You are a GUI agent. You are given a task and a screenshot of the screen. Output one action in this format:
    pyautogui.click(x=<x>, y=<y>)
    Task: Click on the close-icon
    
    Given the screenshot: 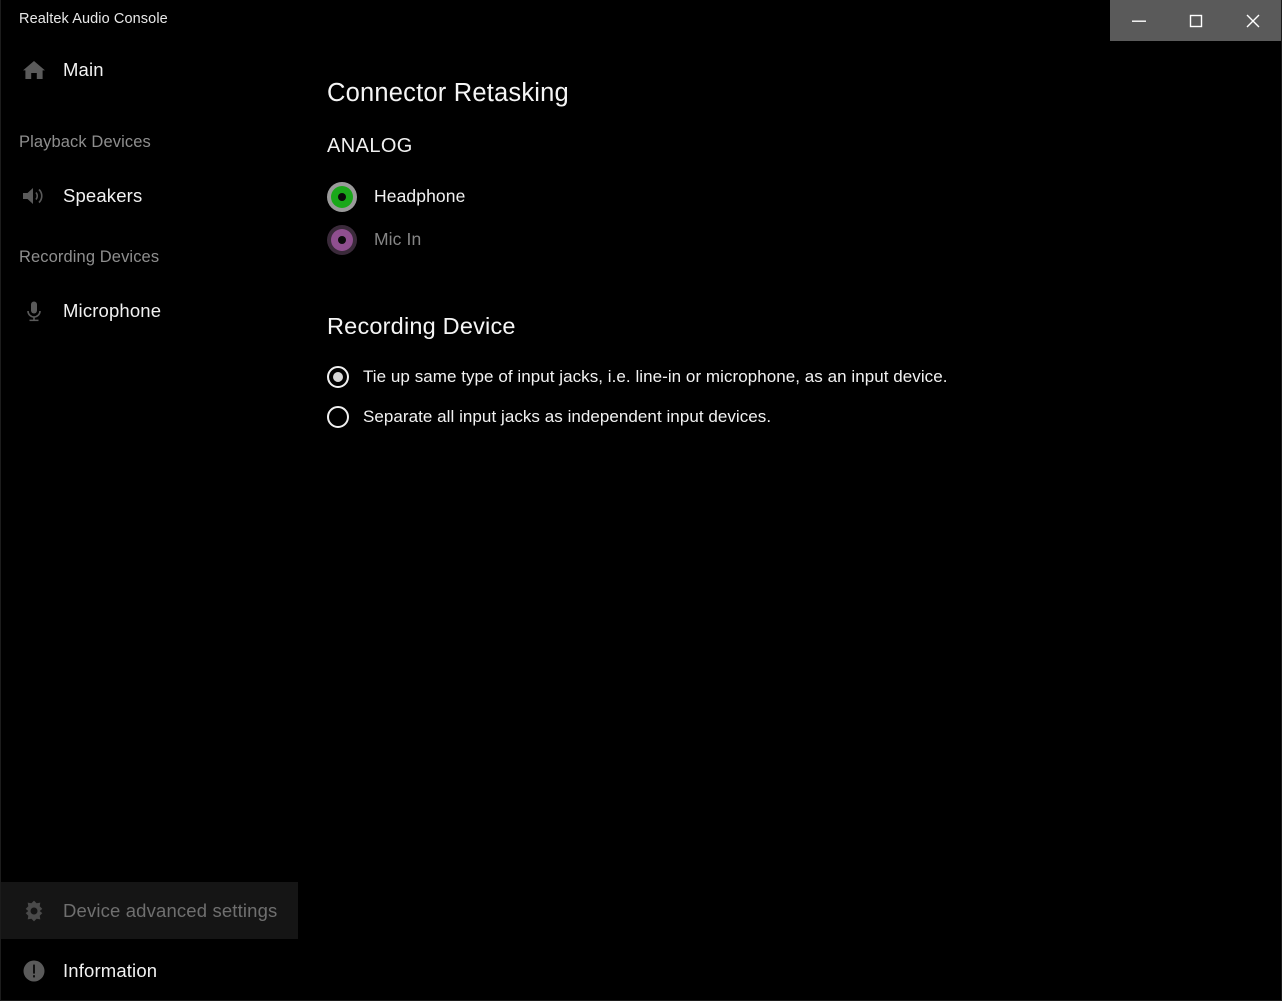 What is the action you would take?
    pyautogui.click(x=1253, y=21)
    